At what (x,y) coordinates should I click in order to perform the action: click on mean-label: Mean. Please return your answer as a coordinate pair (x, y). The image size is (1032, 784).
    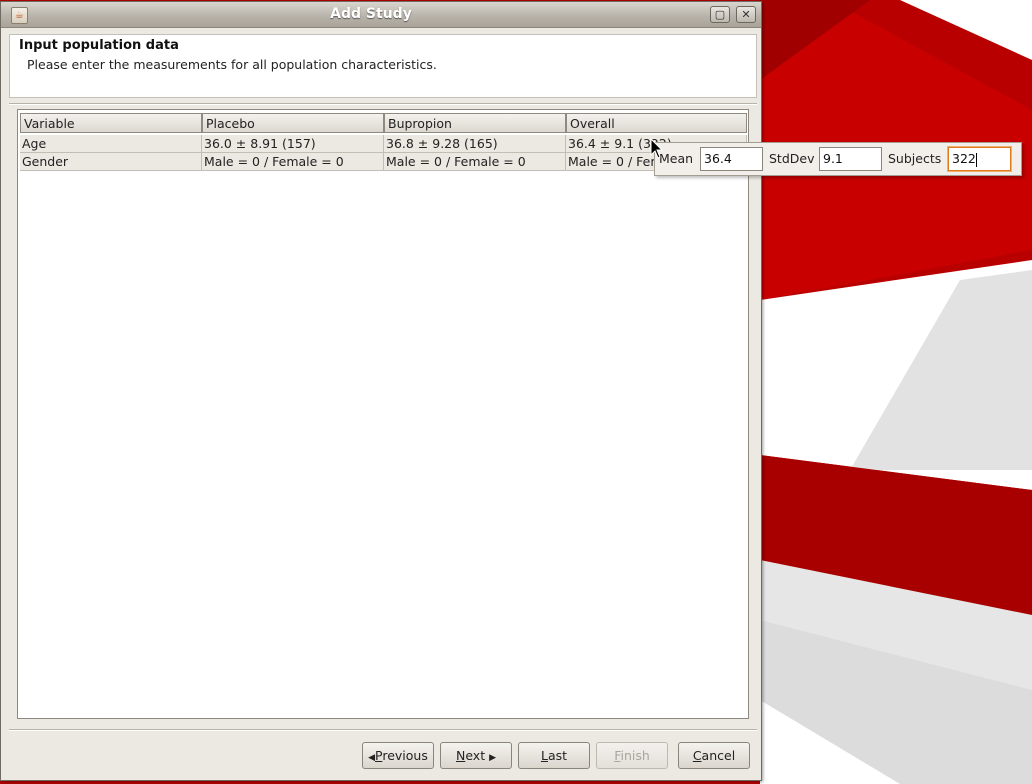
    Looking at the image, I should click on (676, 158).